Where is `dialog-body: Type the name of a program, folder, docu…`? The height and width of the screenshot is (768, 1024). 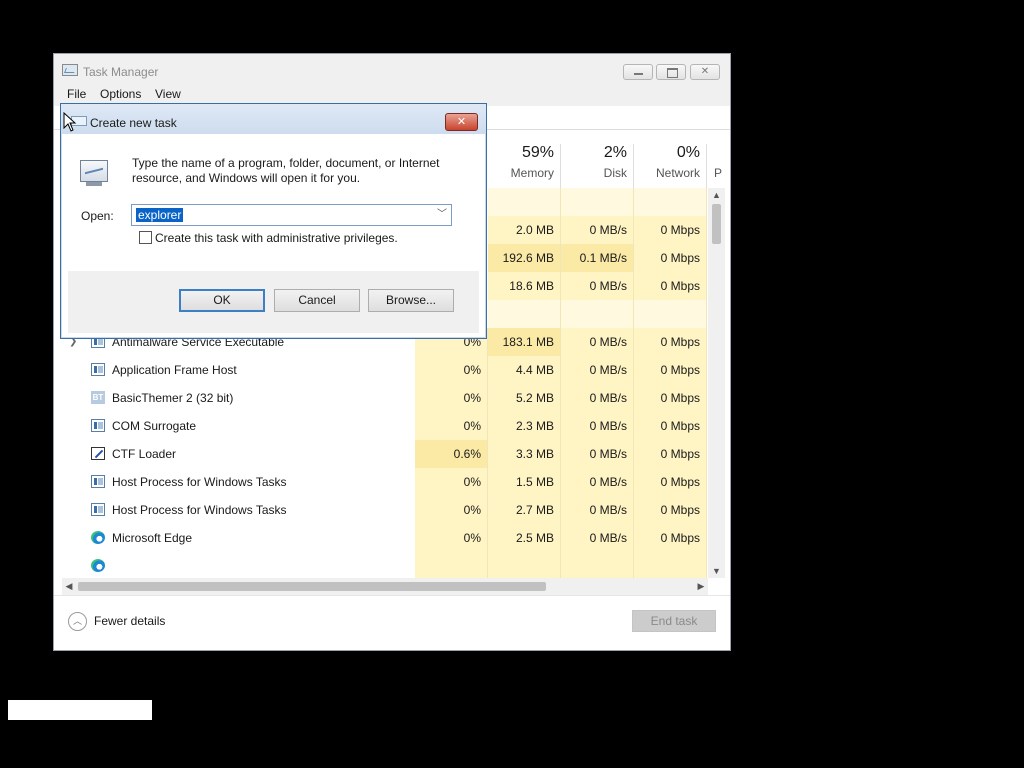 dialog-body: Type the name of a program, folder, docu… is located at coordinates (273, 233).